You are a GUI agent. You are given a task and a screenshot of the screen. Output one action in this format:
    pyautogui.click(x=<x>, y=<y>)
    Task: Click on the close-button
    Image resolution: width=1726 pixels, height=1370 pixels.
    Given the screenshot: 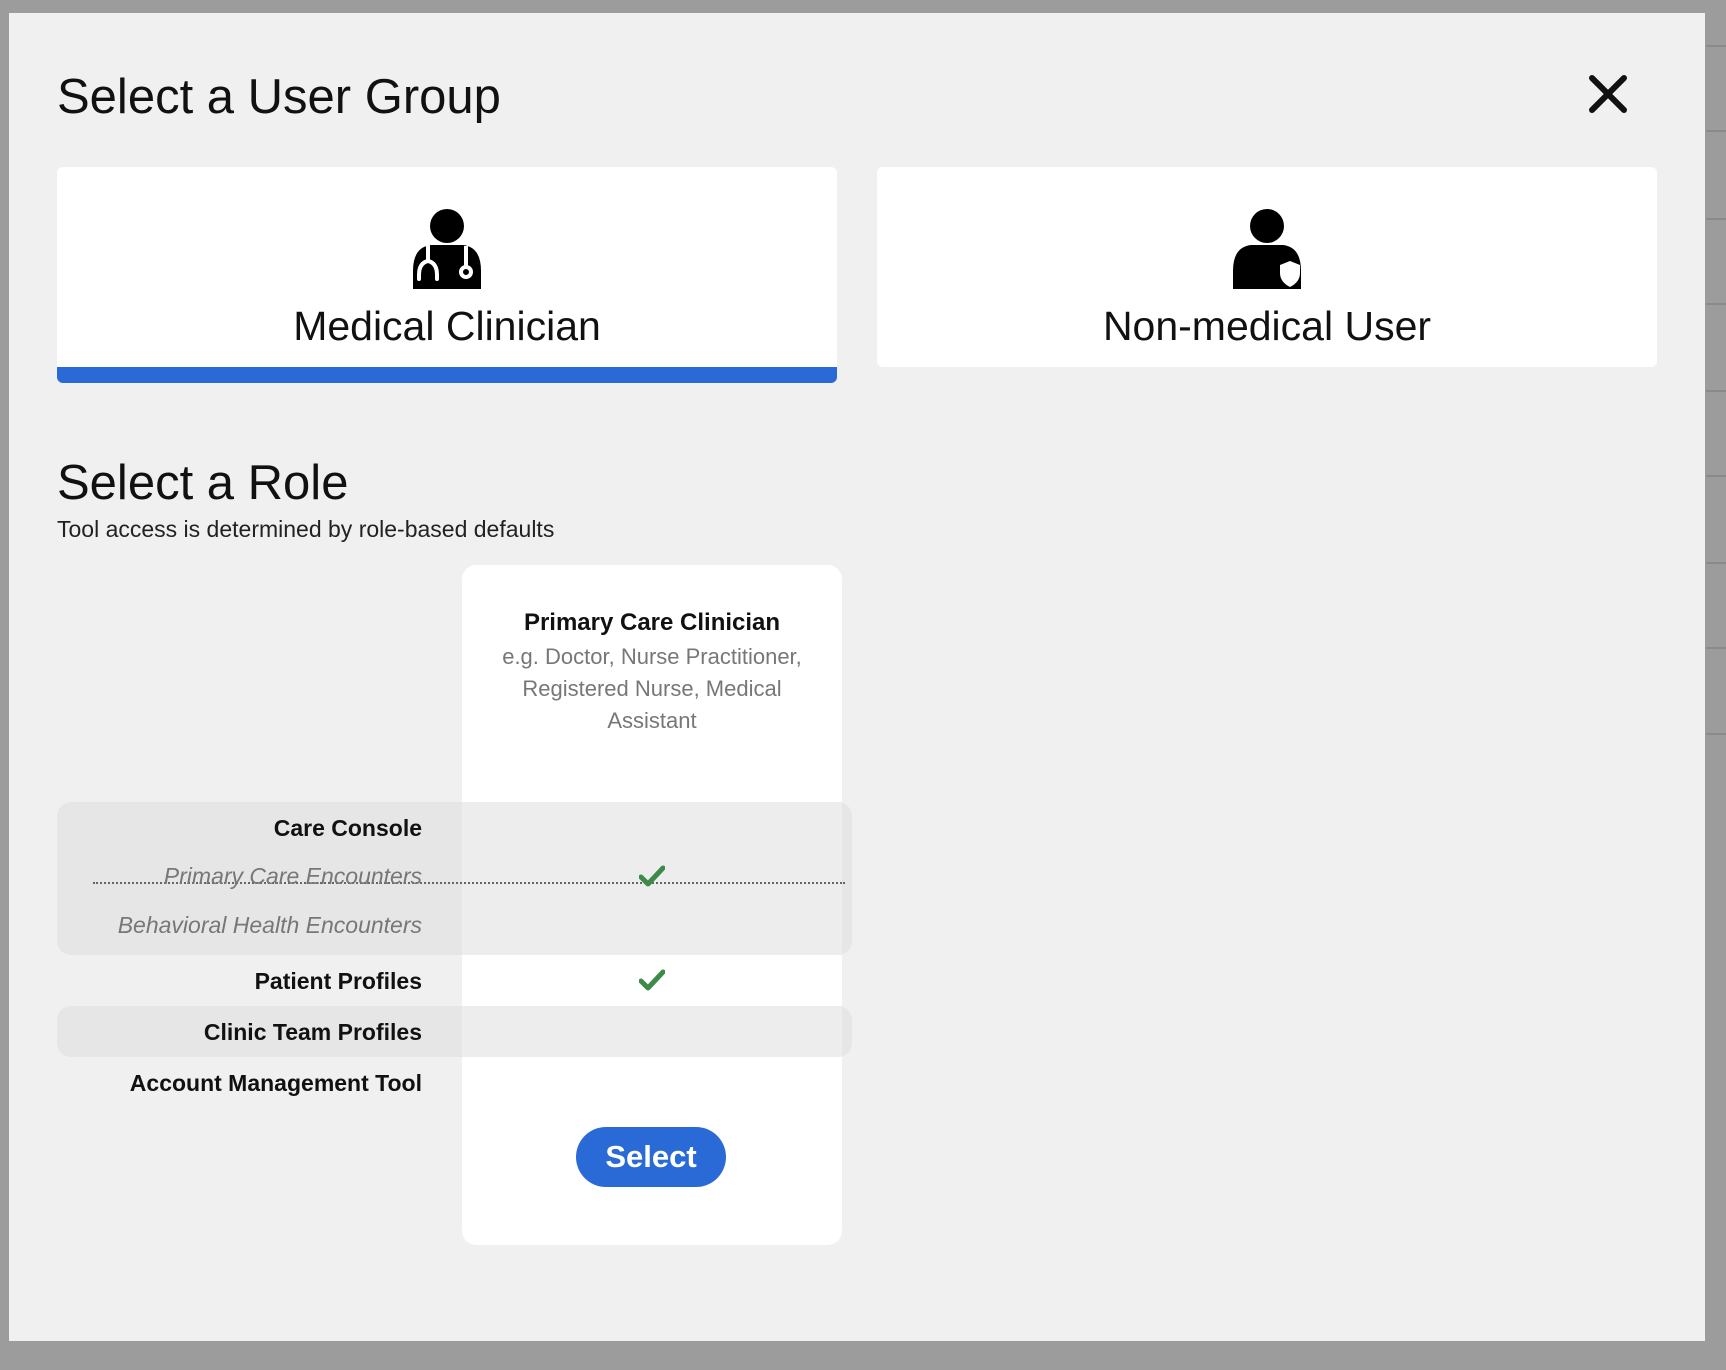 What is the action you would take?
    pyautogui.click(x=1608, y=94)
    